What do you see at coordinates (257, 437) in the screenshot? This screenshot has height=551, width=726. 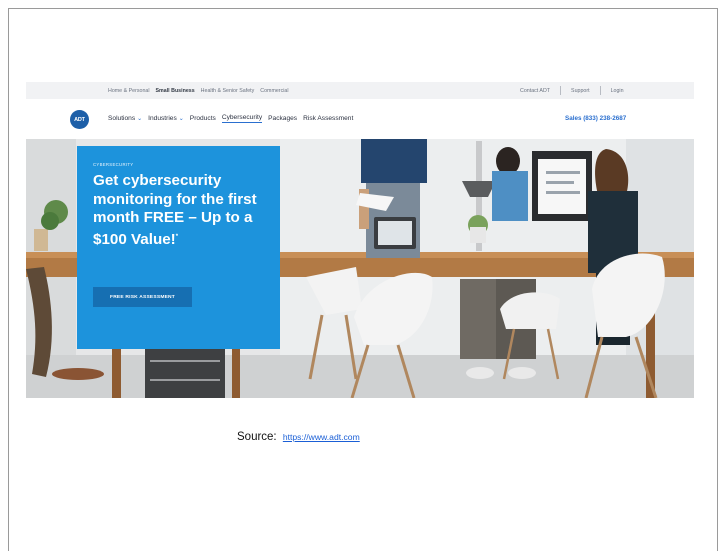 I see `source-label: Source:` at bounding box center [257, 437].